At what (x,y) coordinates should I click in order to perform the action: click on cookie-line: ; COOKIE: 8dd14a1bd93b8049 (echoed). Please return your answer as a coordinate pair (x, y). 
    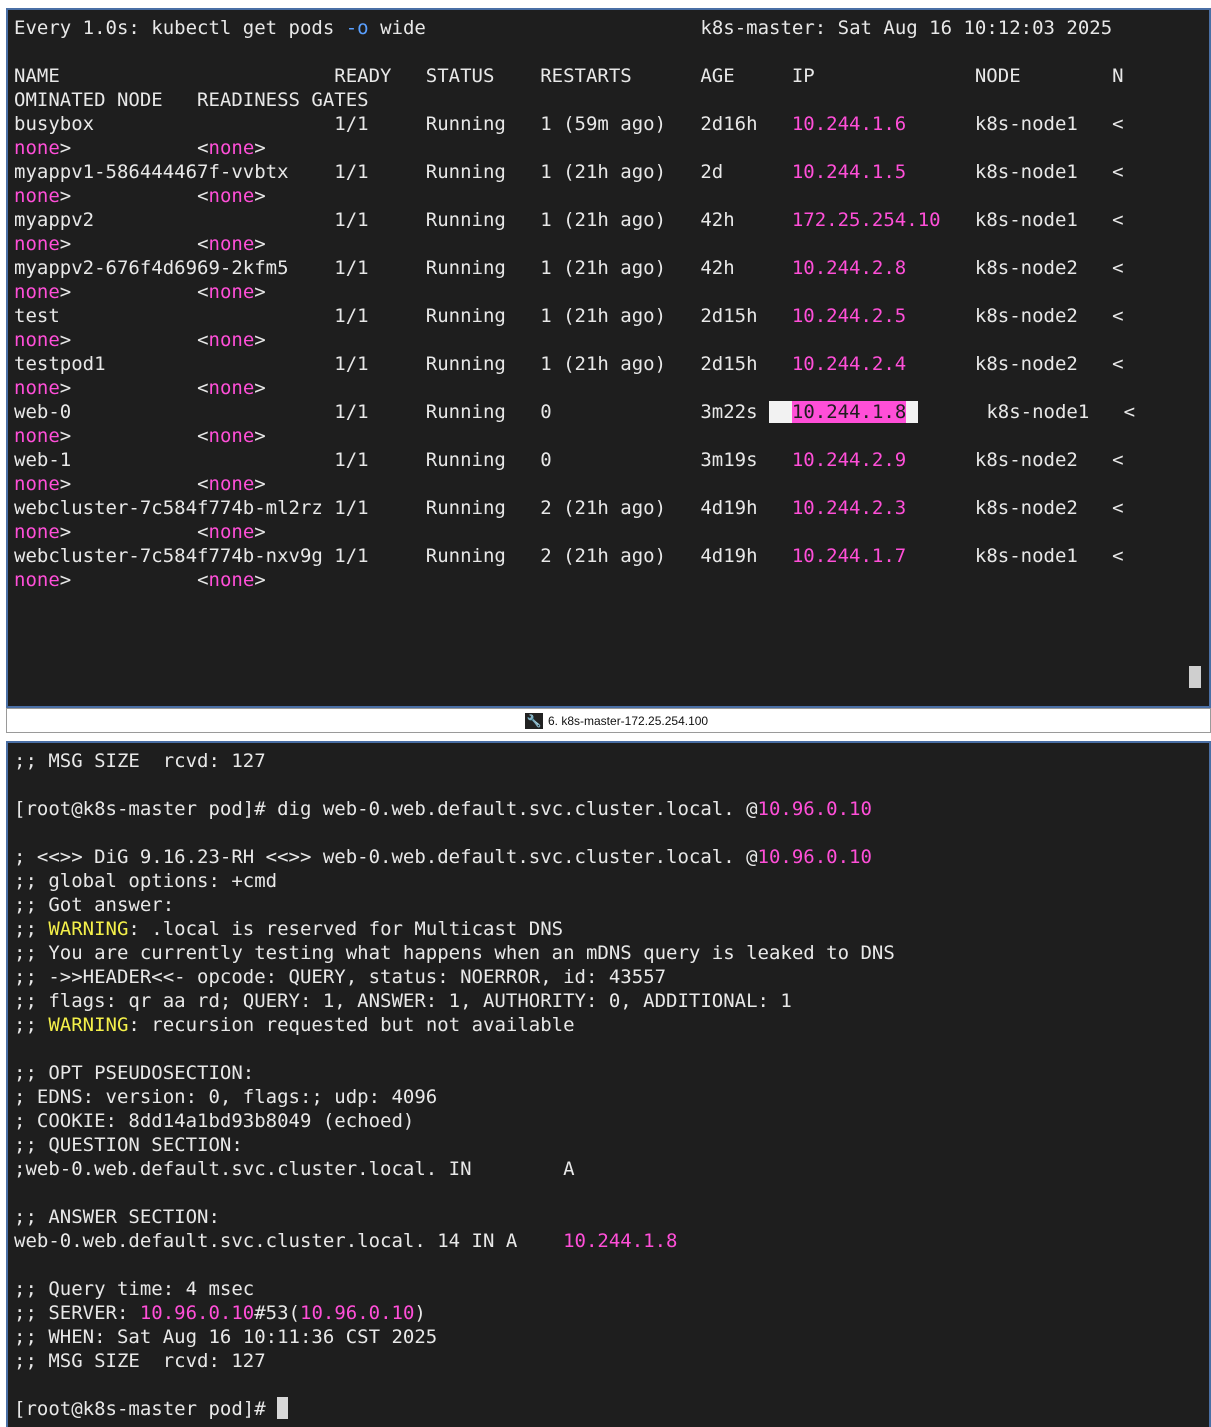
    Looking at the image, I should click on (214, 1121).